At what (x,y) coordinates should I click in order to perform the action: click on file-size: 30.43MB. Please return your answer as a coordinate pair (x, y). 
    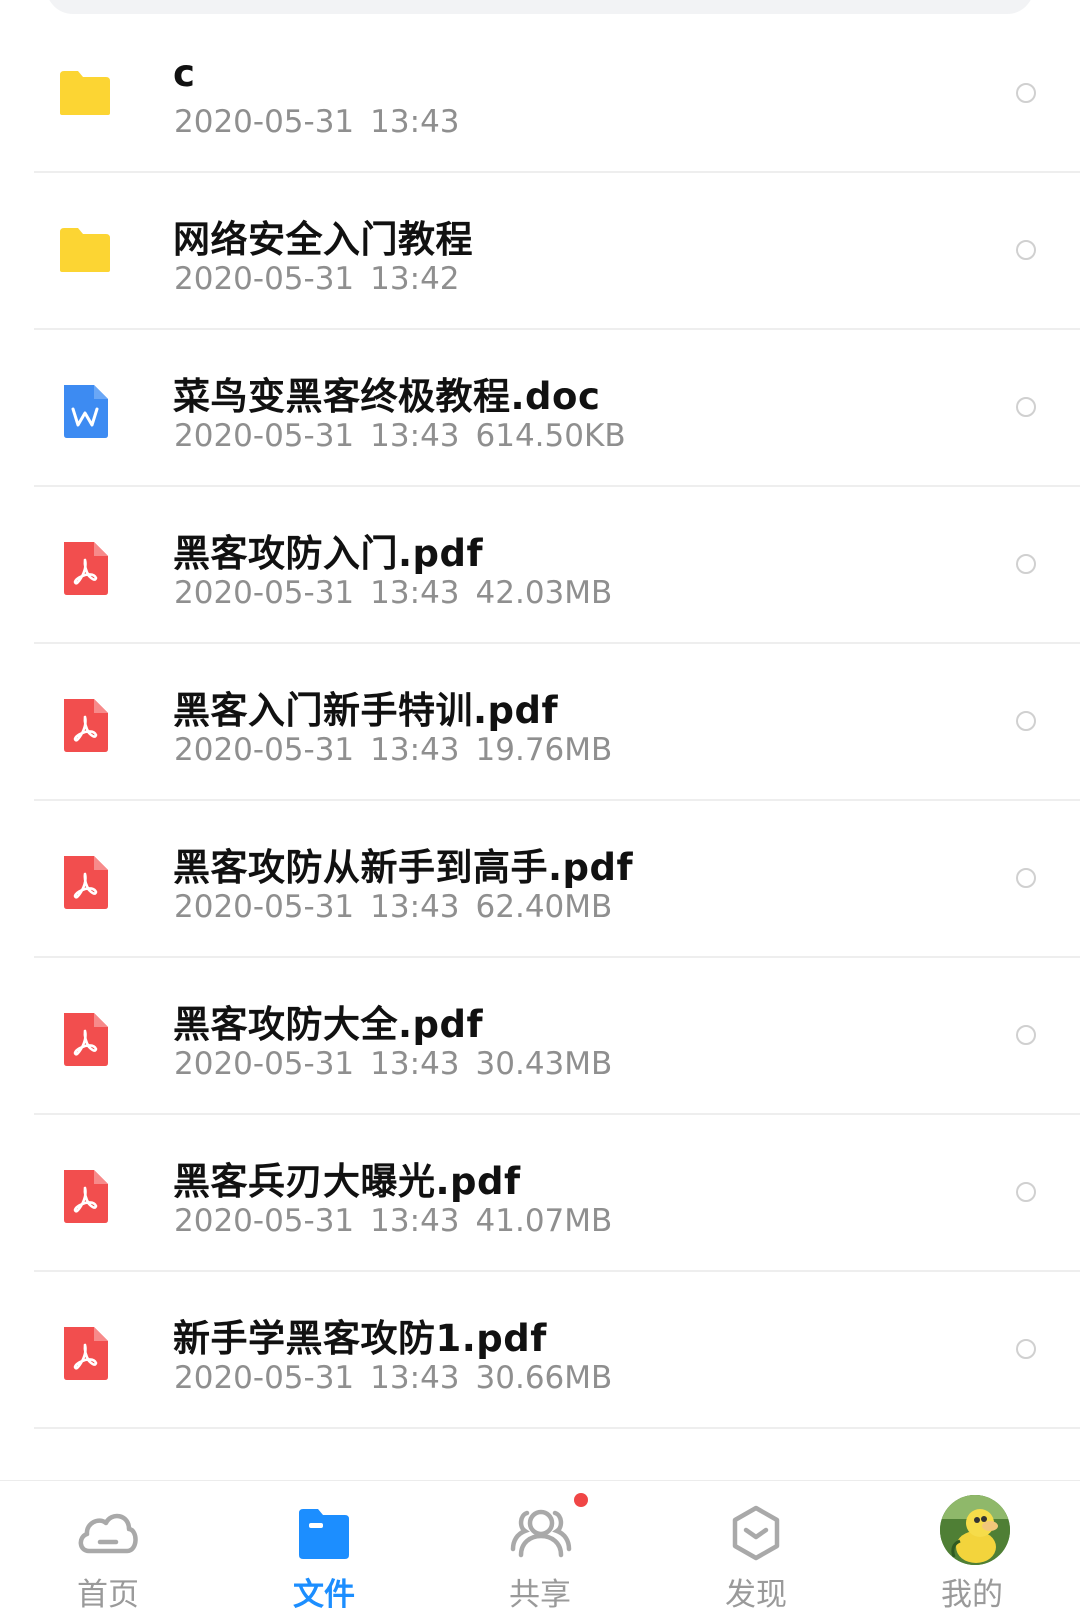
    Looking at the image, I should click on (544, 1064).